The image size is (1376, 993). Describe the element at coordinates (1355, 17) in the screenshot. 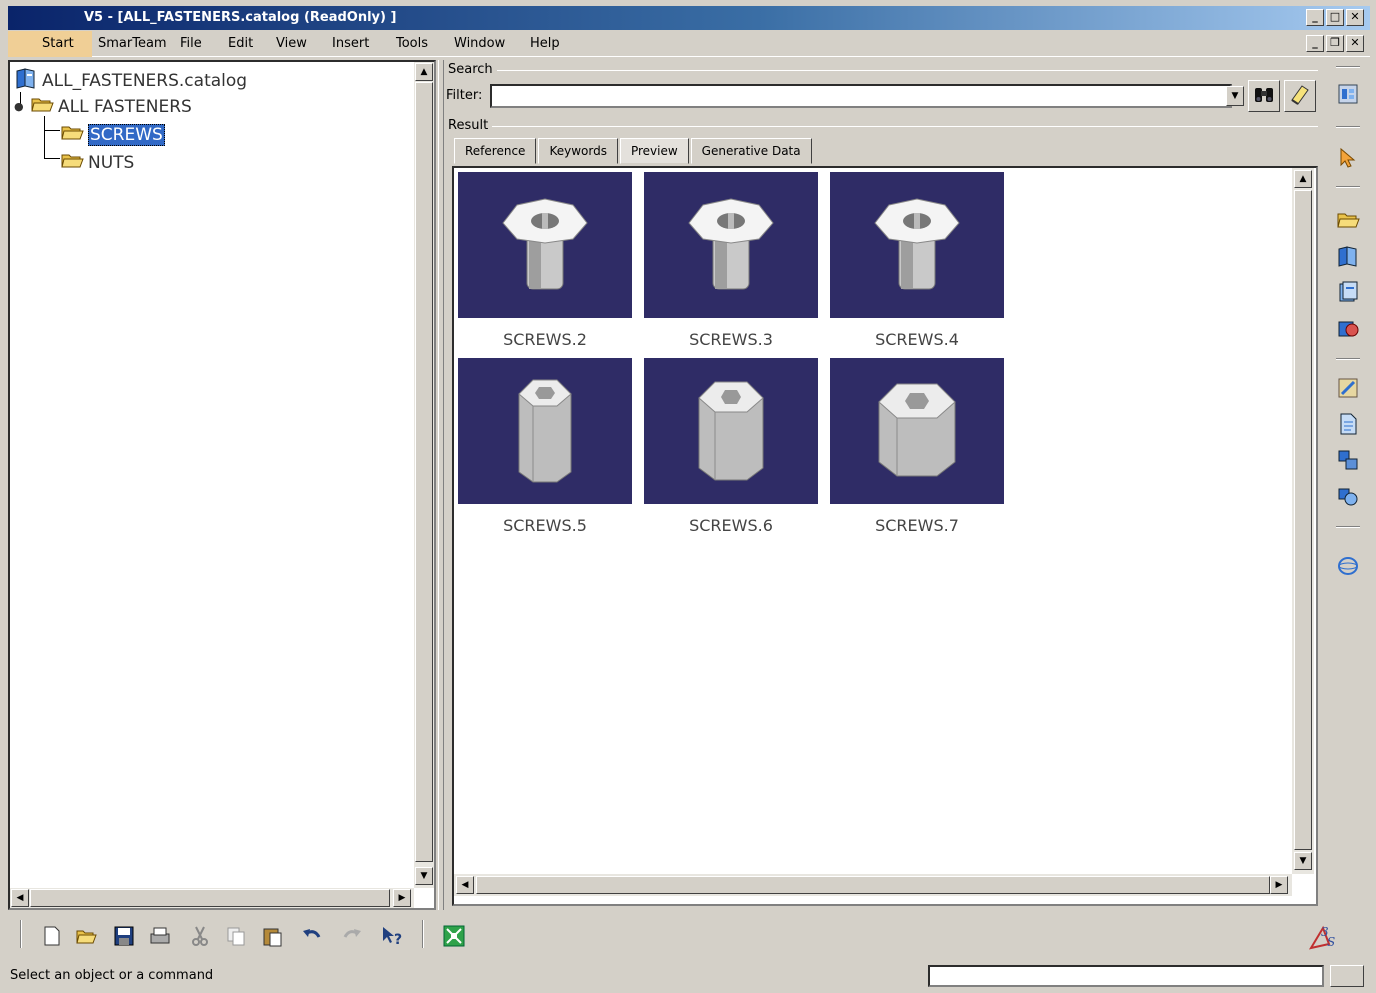

I see `close-button: ✕` at that location.